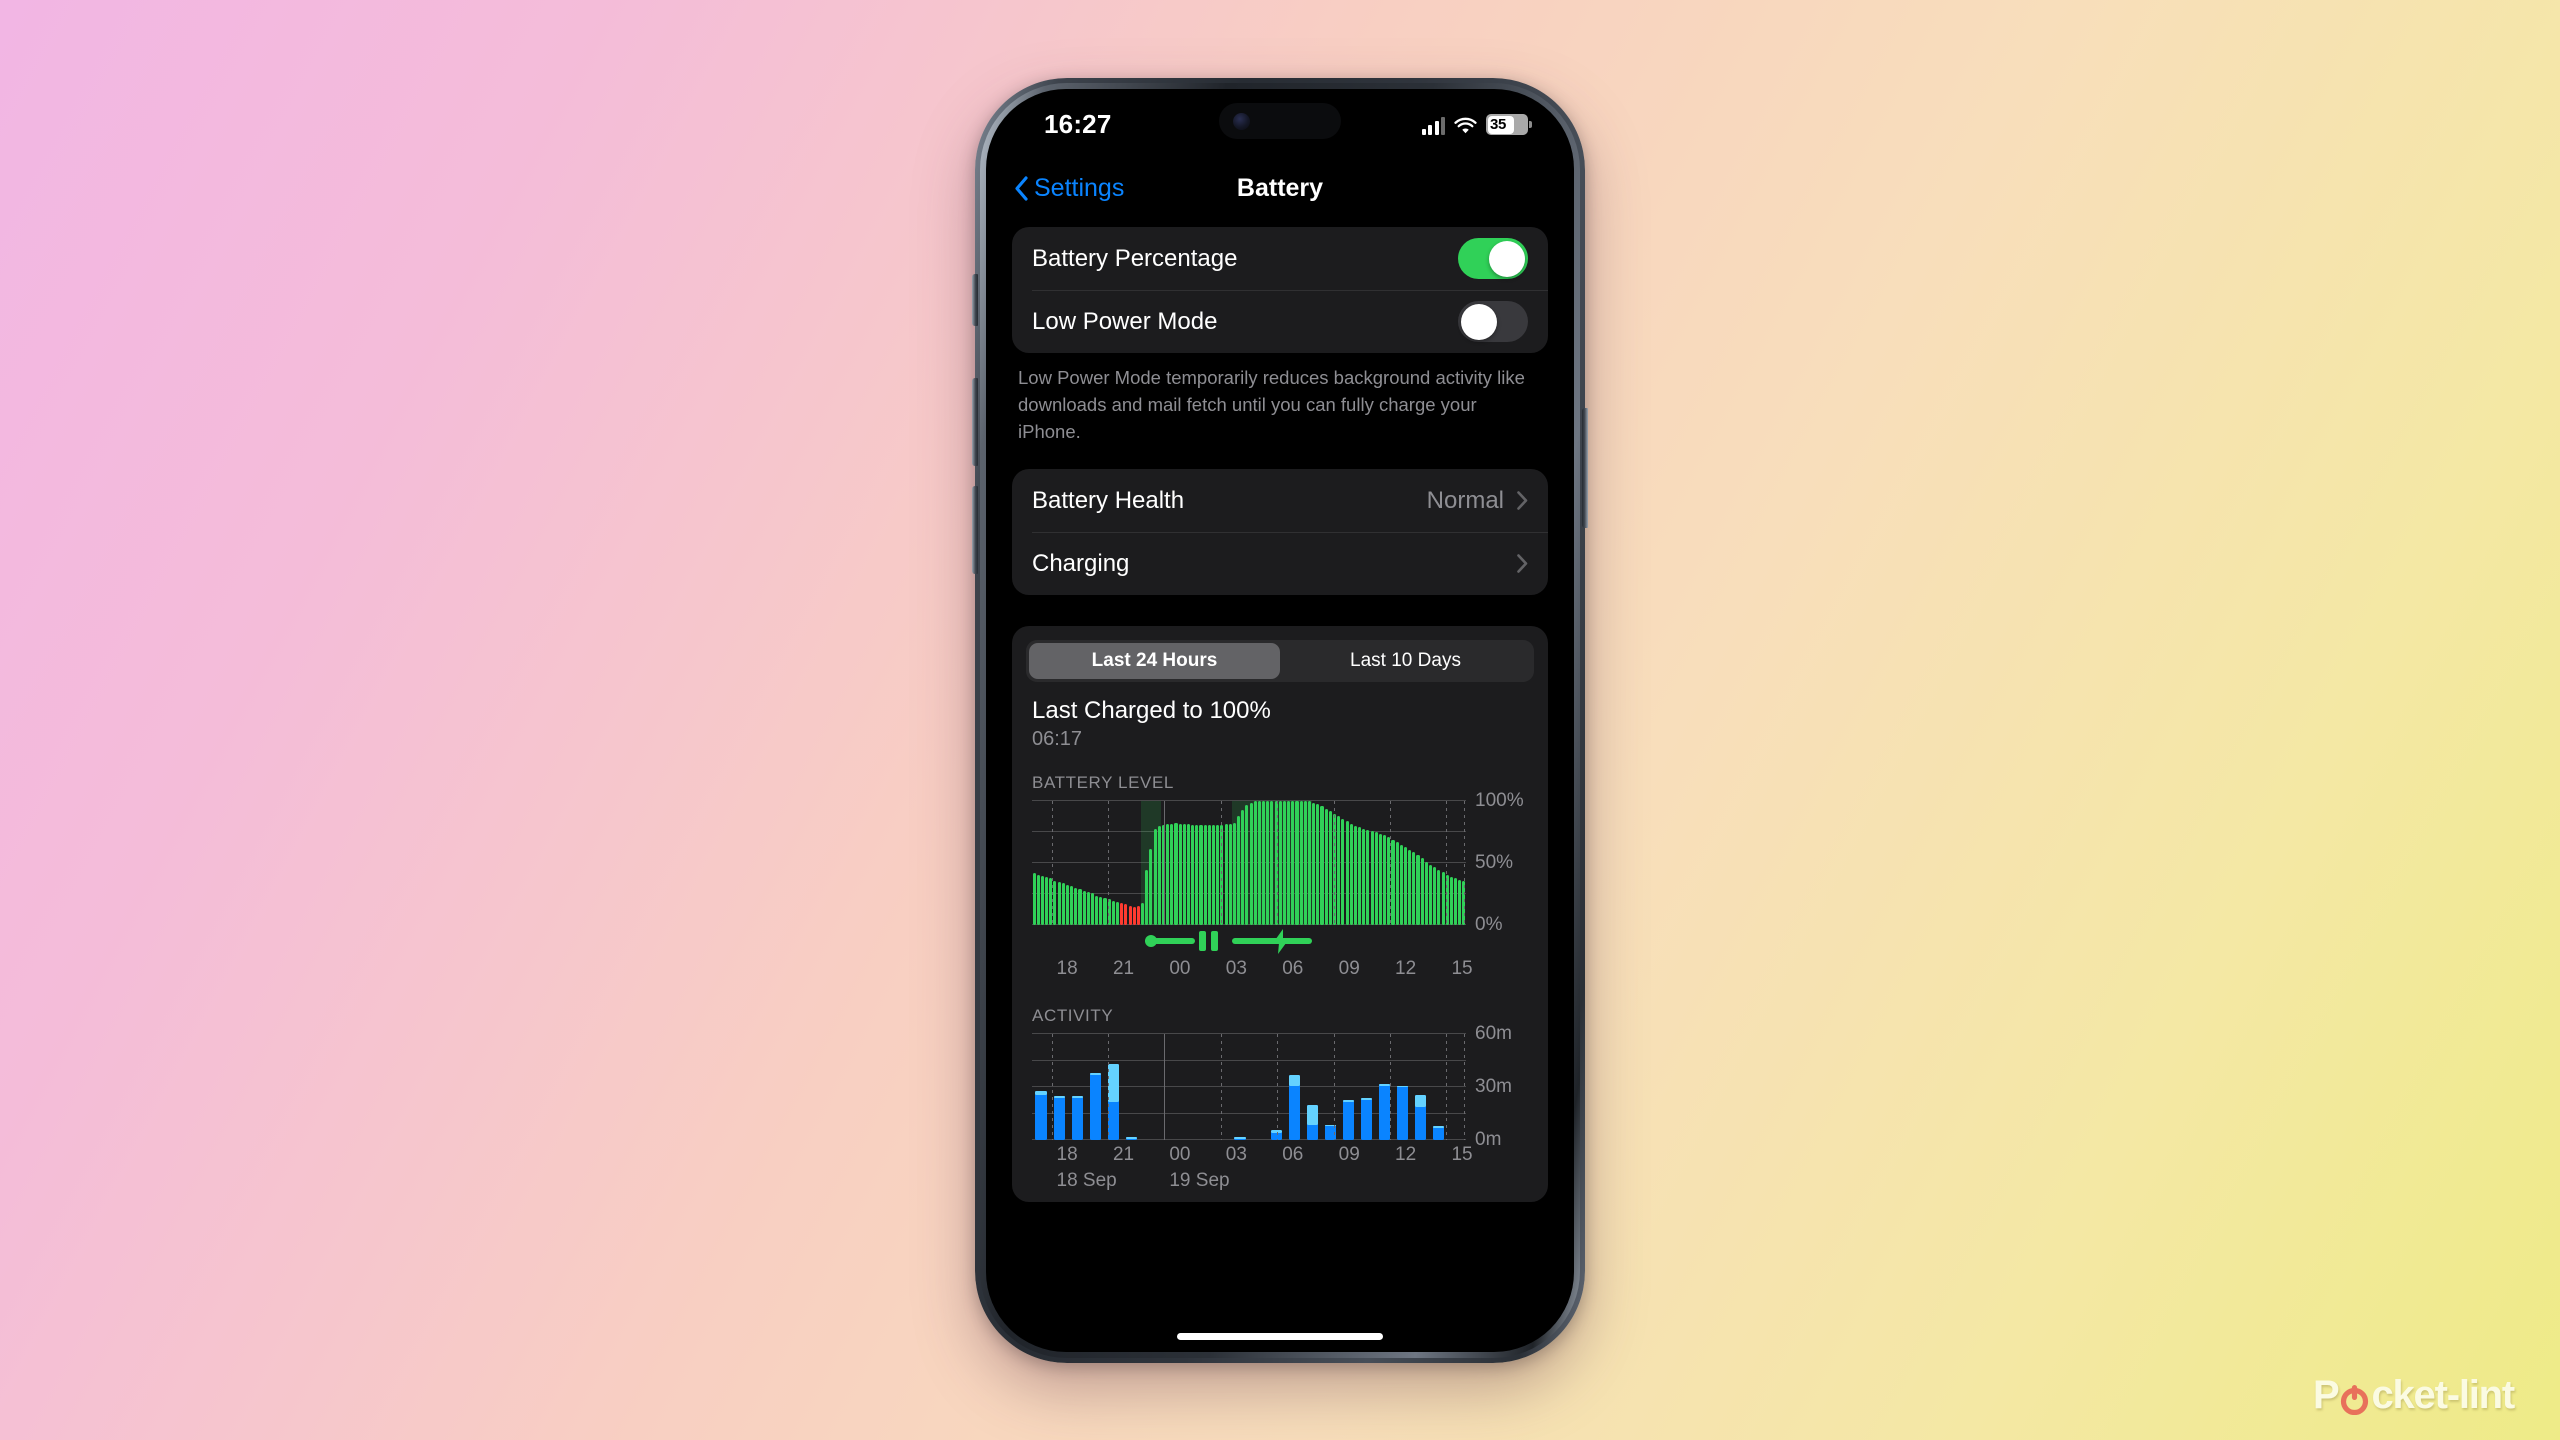 Image resolution: width=2560 pixels, height=1440 pixels. I want to click on activity-date-axis: 18 Sep 19 Sep, so click(1249, 1183).